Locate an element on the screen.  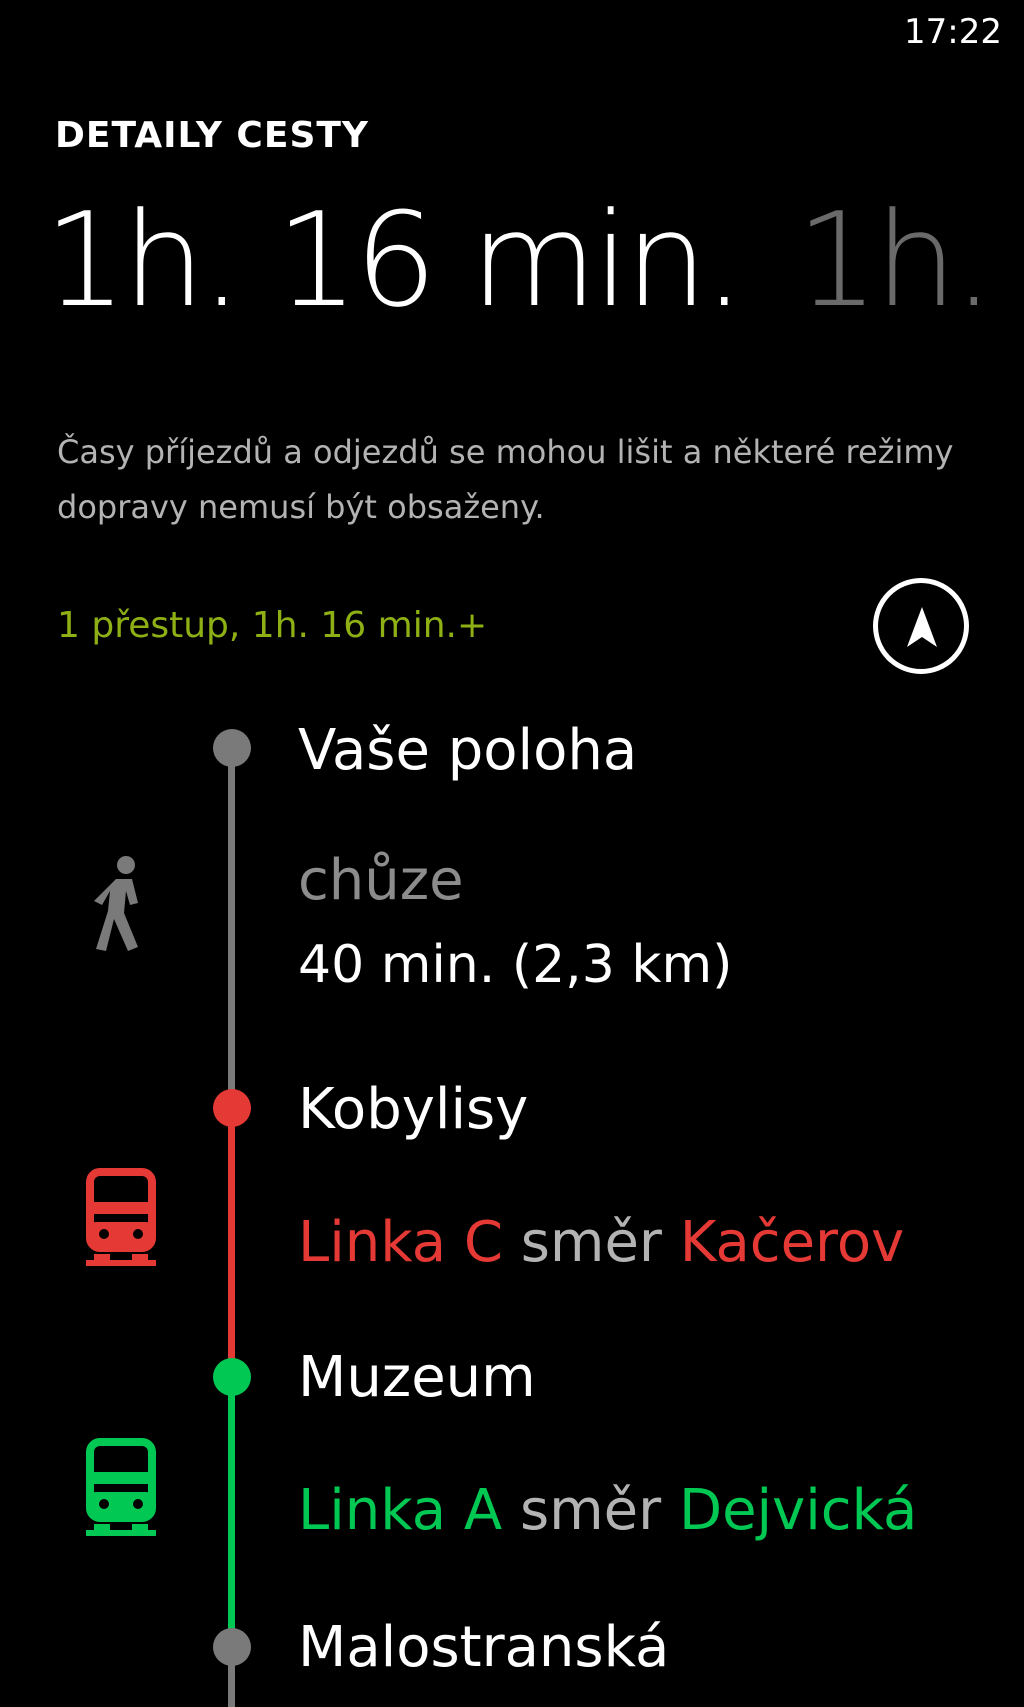
stop-label-start: Vaše poloha is located at coordinates (467, 750).